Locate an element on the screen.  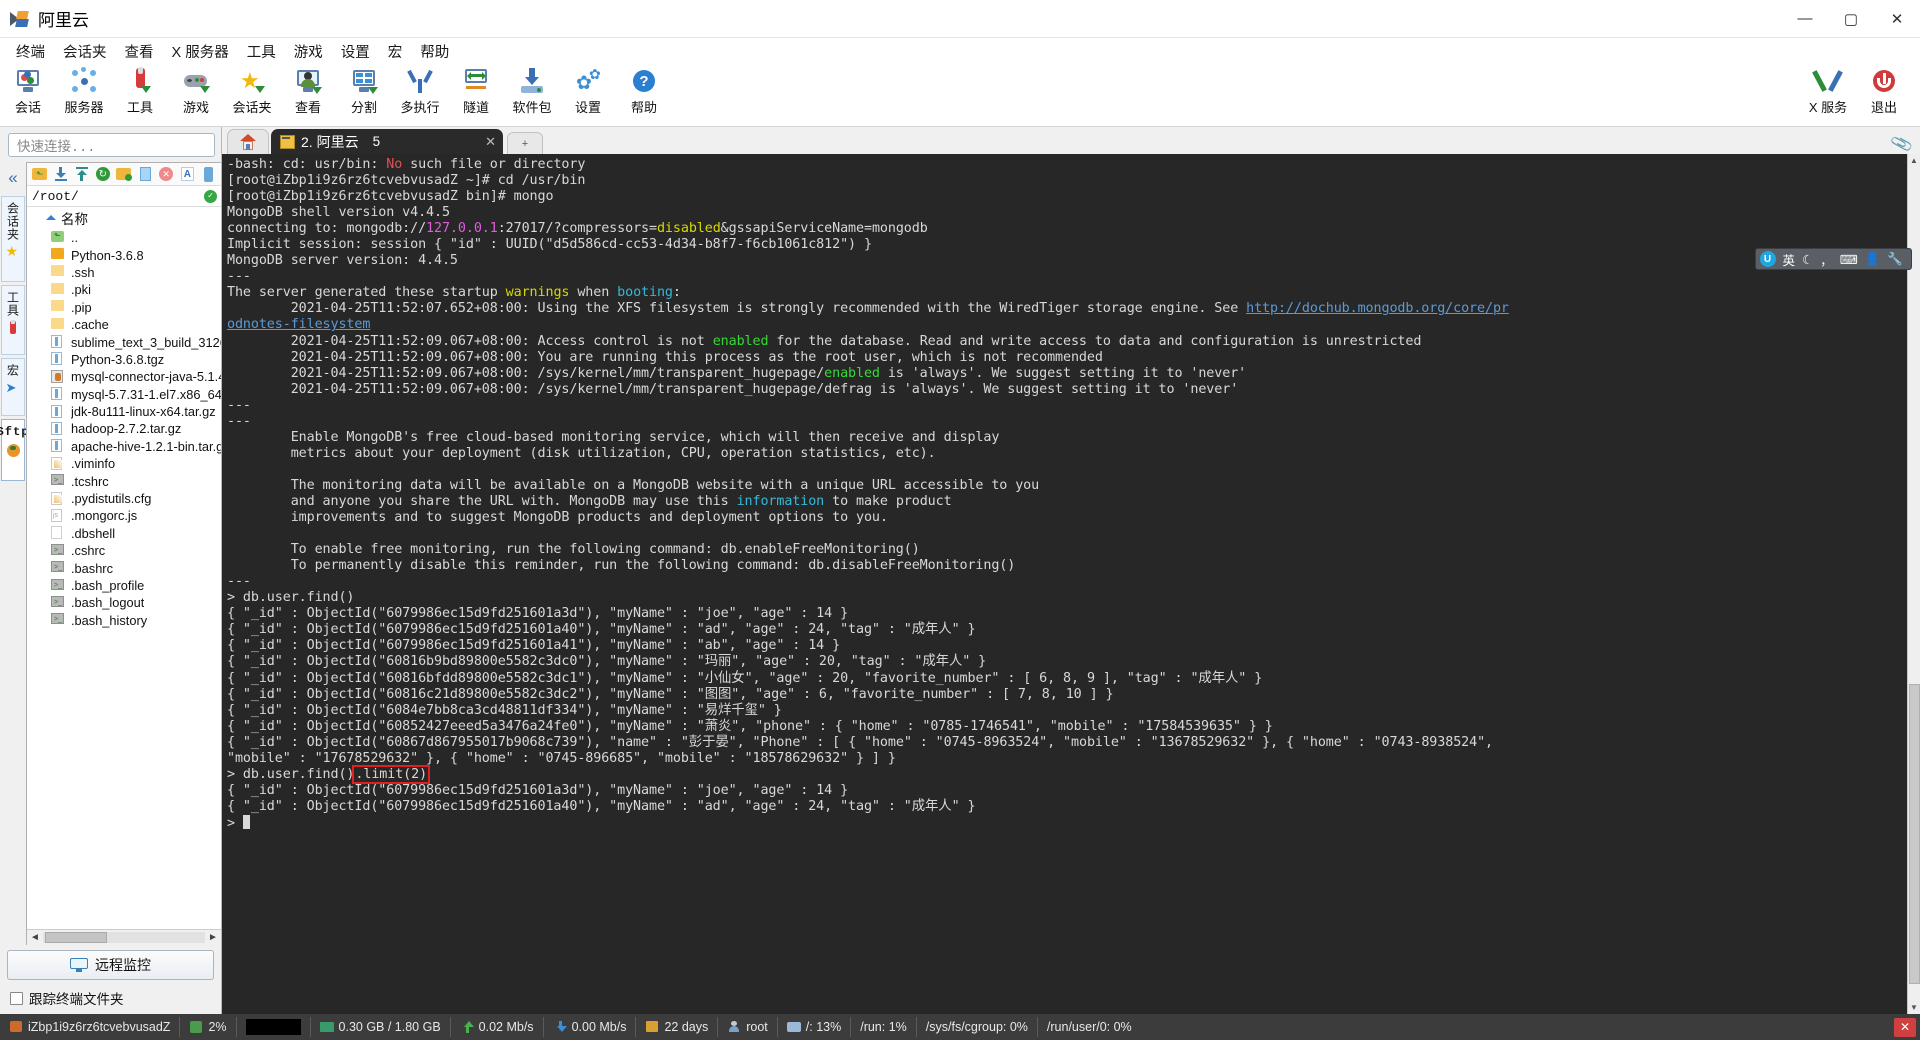
vscroll-track is located at coordinates (1914, 584).